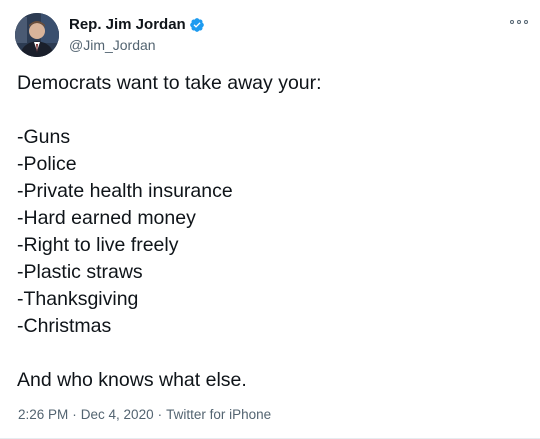 The image size is (540, 439). I want to click on tweet-meta: 2:26 PM · Dec 4, 2020 · Twitter for iPhone, so click(144, 415).